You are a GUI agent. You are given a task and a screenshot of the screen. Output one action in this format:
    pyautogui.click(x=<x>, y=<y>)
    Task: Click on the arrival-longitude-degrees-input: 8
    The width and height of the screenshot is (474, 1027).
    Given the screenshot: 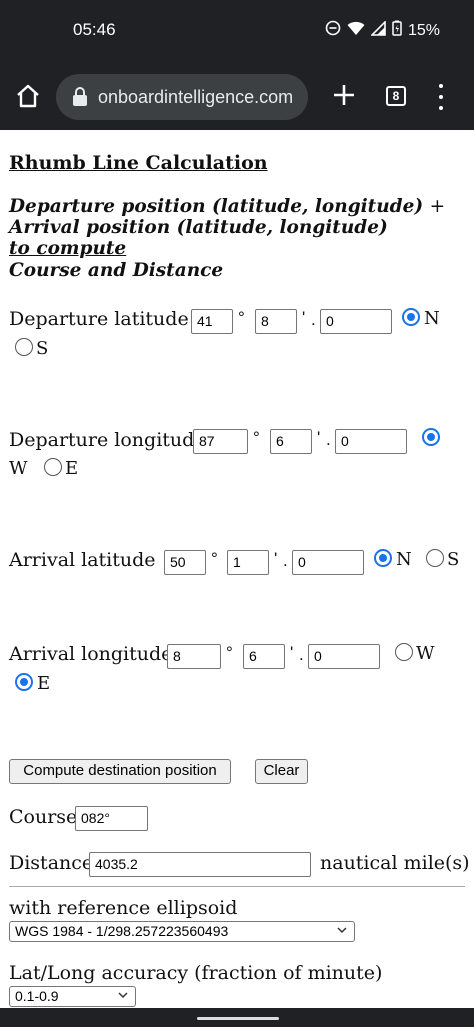 What is the action you would take?
    pyautogui.click(x=194, y=656)
    